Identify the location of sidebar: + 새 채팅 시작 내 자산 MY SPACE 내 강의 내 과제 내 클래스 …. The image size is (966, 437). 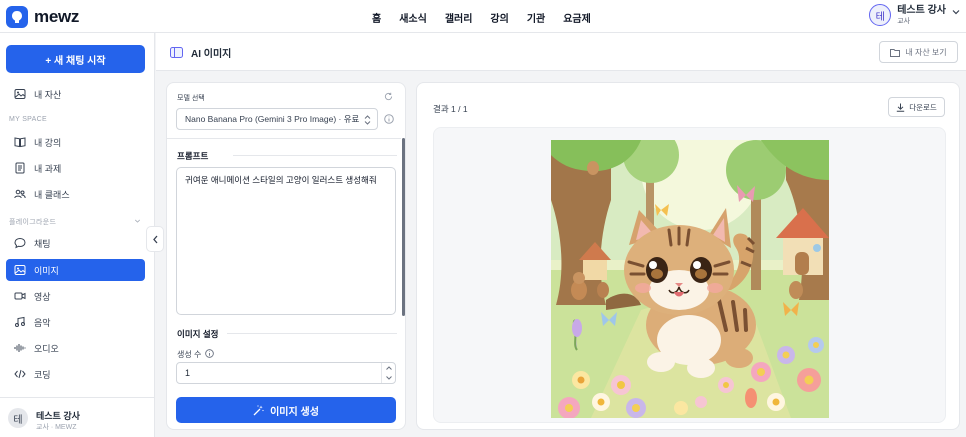
(77, 235).